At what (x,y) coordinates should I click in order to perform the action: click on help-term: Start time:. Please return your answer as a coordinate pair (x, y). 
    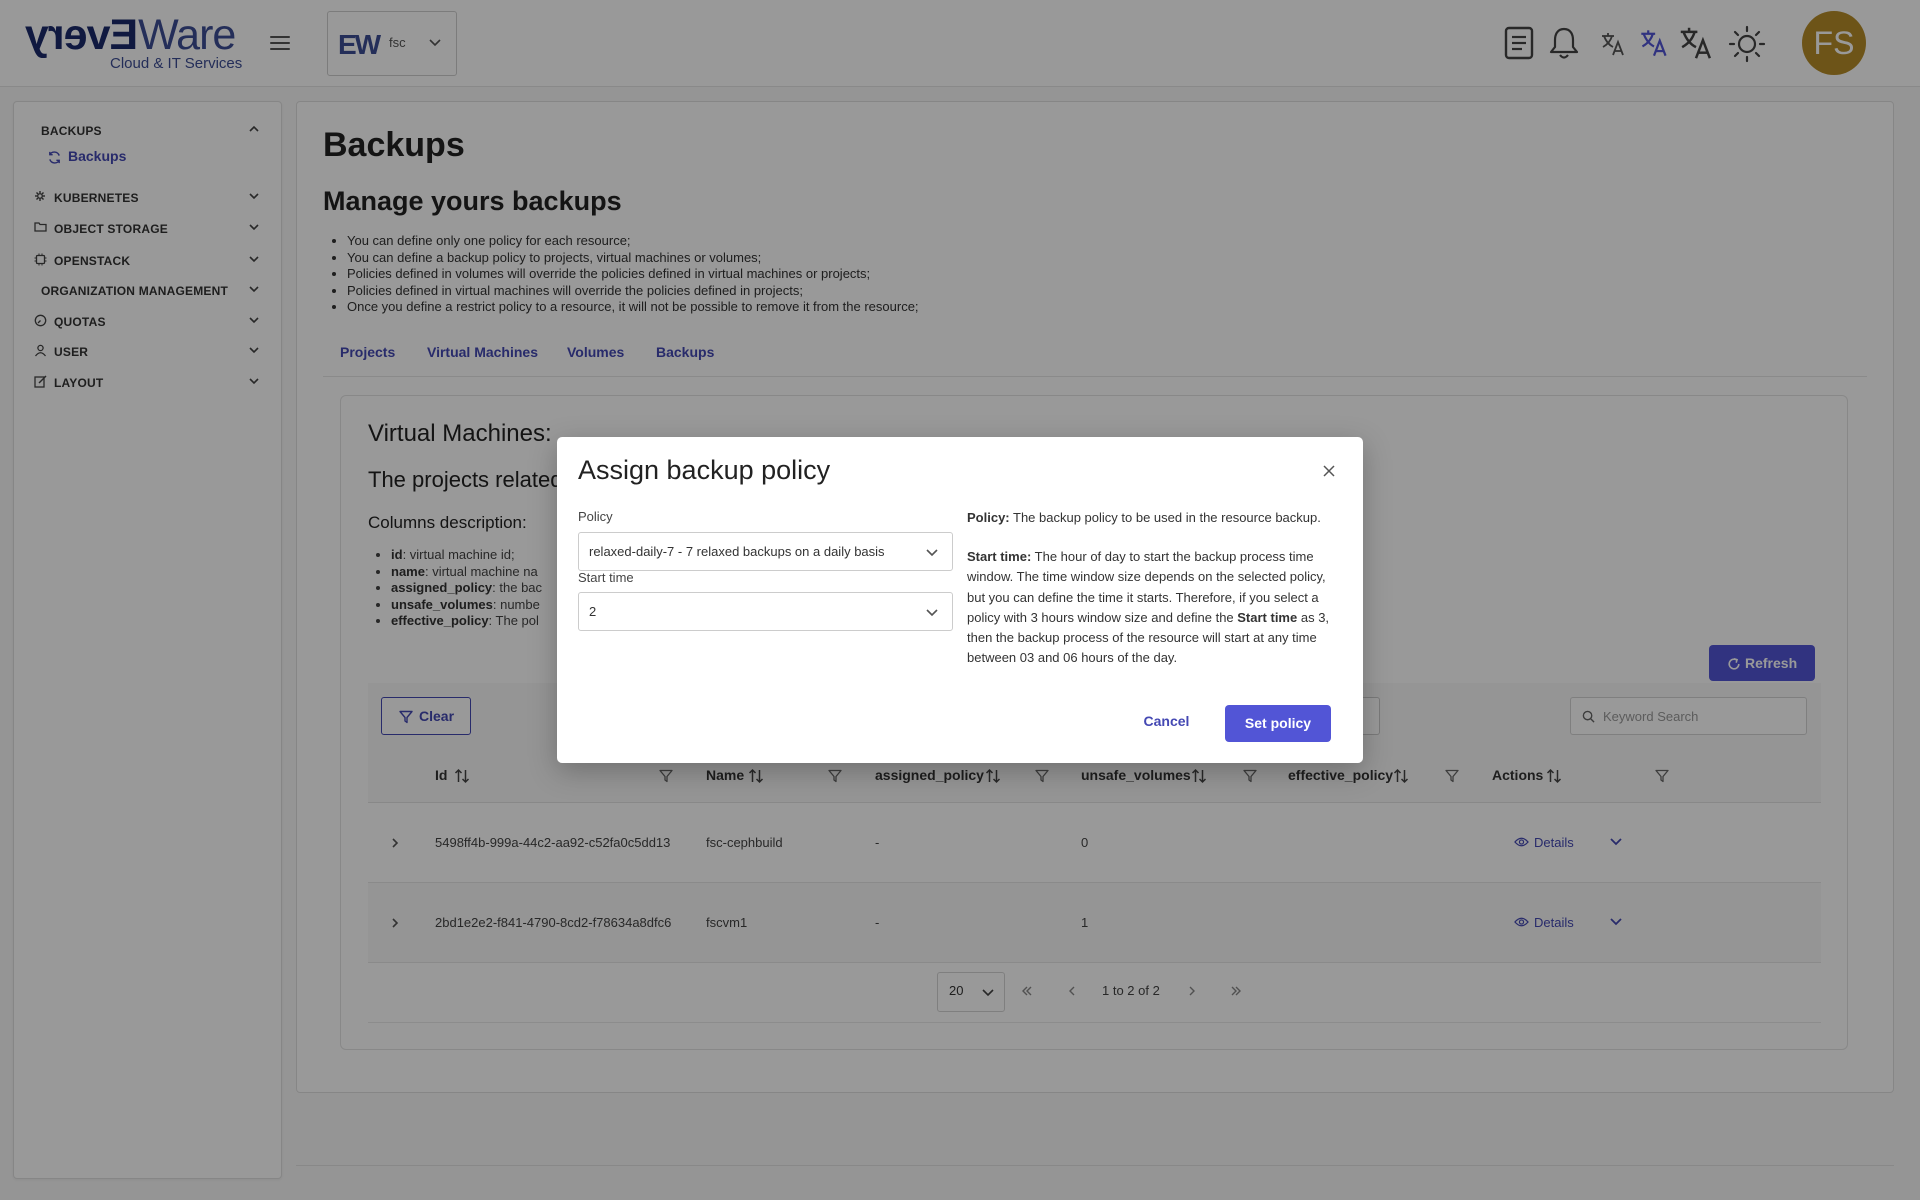
    Looking at the image, I should click on (999, 556).